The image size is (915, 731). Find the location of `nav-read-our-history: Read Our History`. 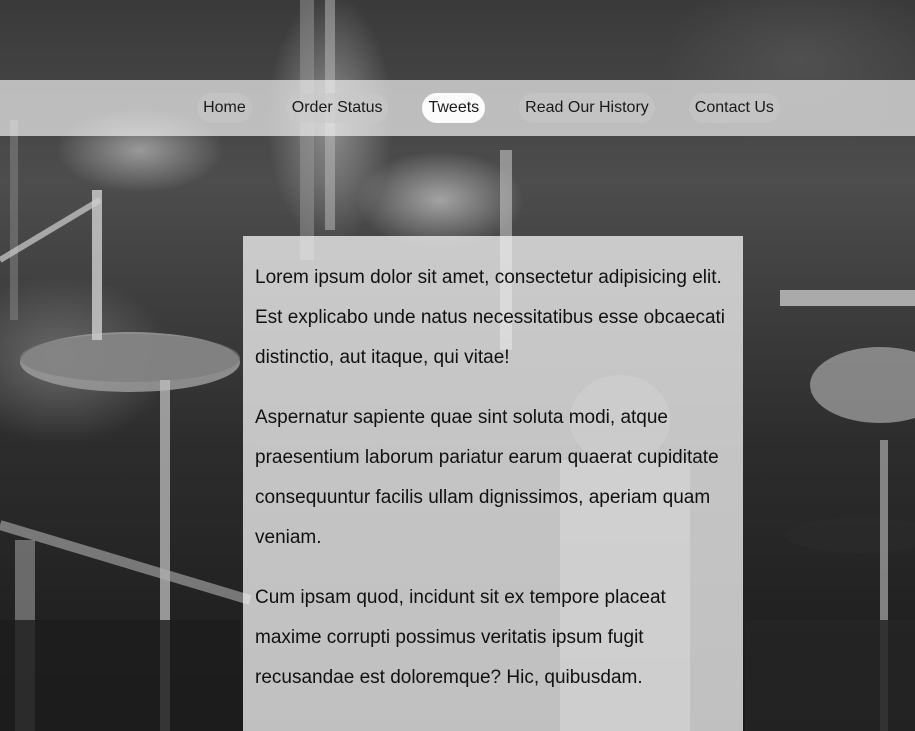

nav-read-our-history: Read Our History is located at coordinates (587, 108).